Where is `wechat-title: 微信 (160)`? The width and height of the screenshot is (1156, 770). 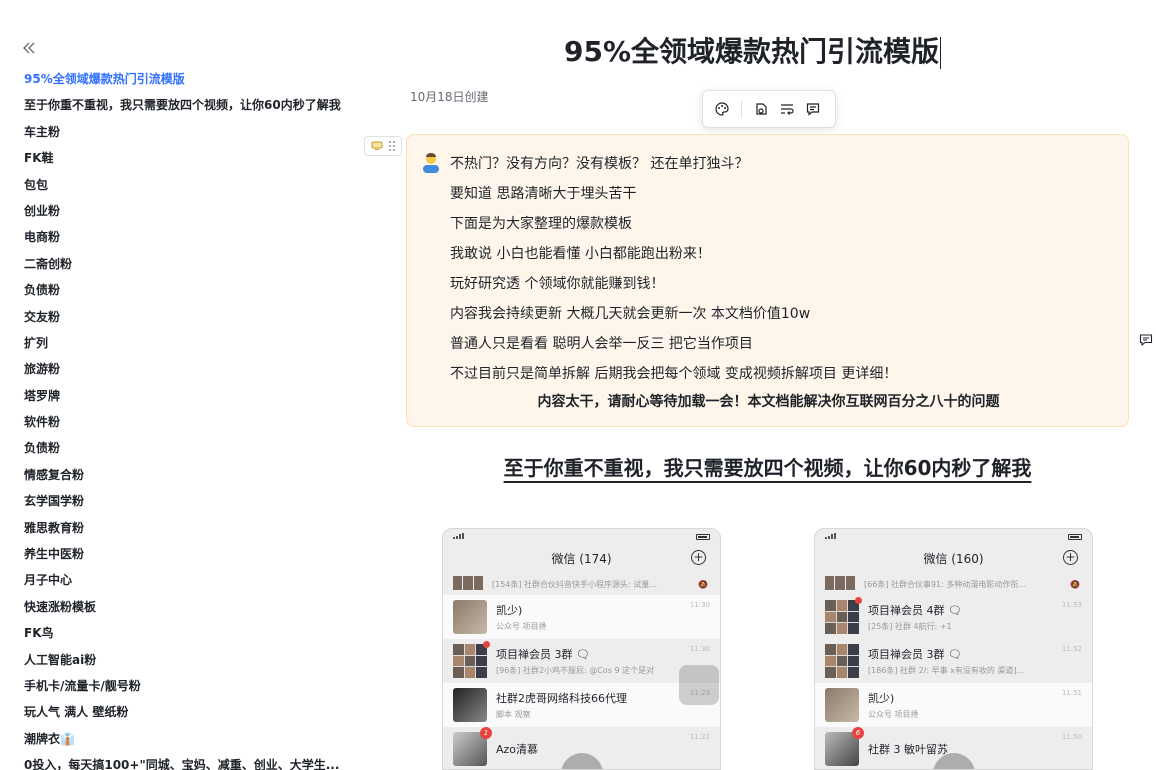
wechat-title: 微信 (160) is located at coordinates (953, 558).